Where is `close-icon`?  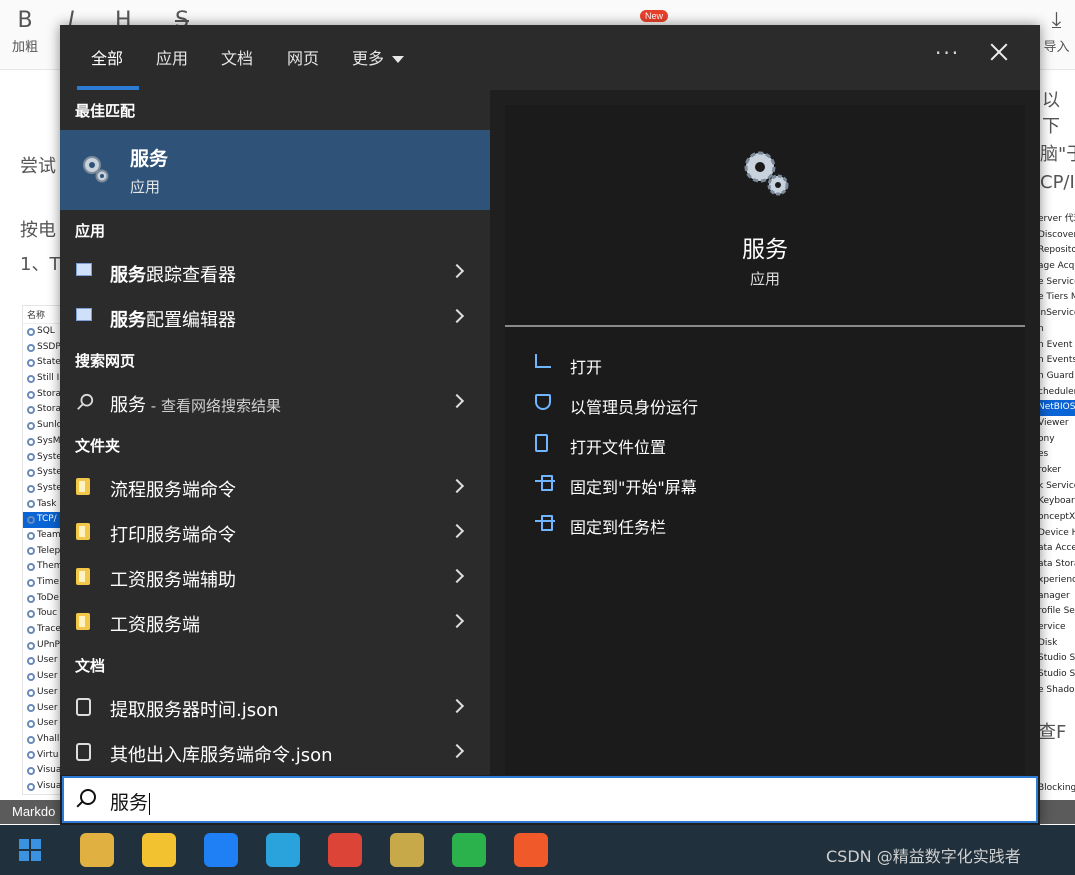
close-icon is located at coordinates (999, 53).